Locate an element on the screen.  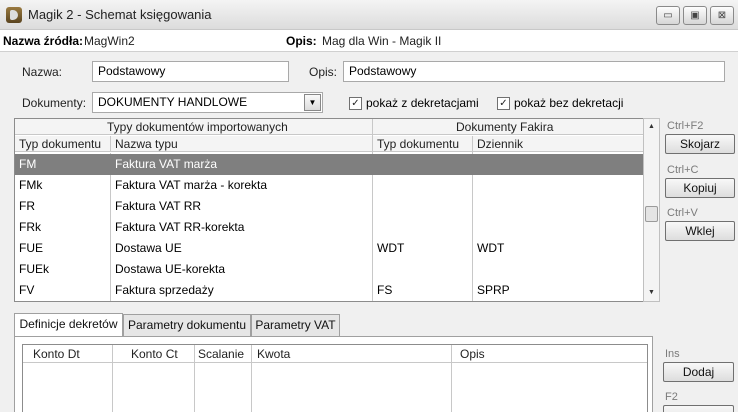
skojarz-button: Skojarz is located at coordinates (700, 144).